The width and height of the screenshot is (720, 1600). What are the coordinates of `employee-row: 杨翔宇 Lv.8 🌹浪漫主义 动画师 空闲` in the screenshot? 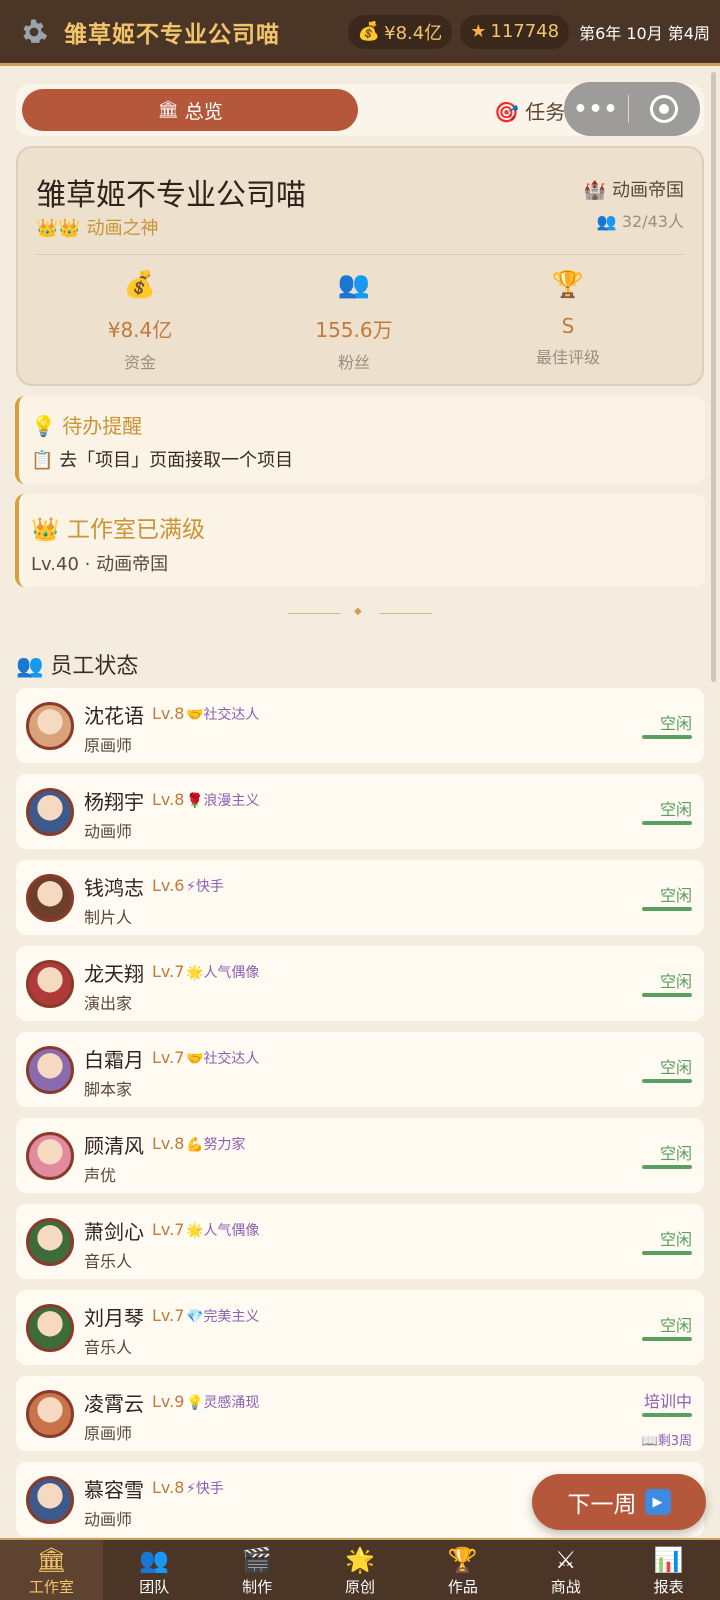 It's located at (360, 811).